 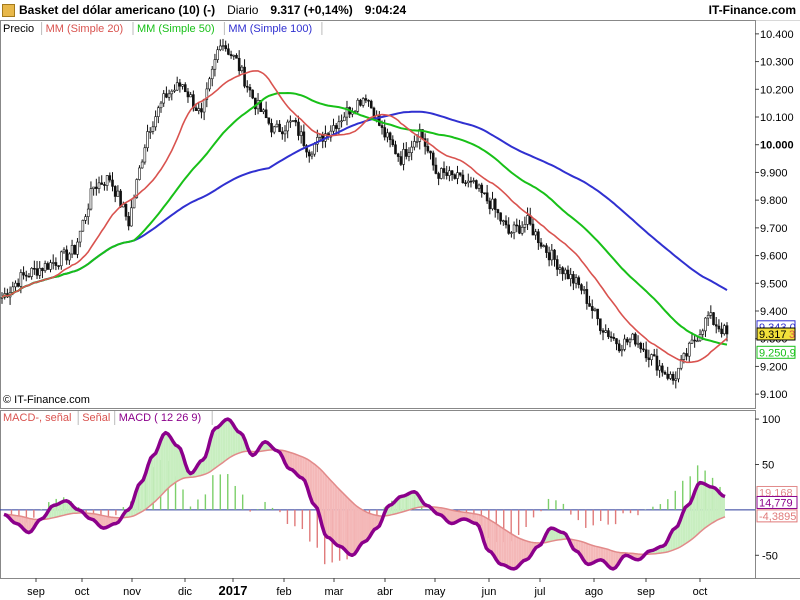 I want to click on macd-legend-1: Señal, so click(x=96, y=418).